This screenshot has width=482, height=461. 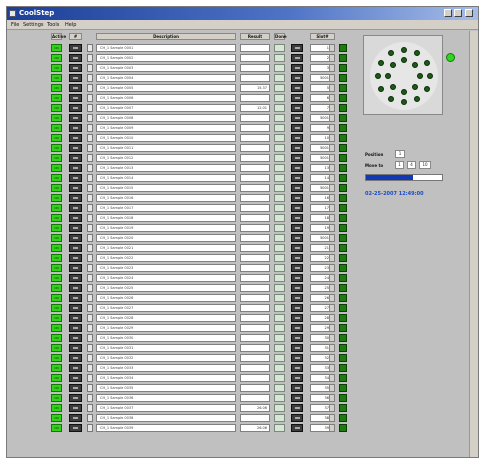 I want to click on move-to-field: 4, so click(x=411, y=165).